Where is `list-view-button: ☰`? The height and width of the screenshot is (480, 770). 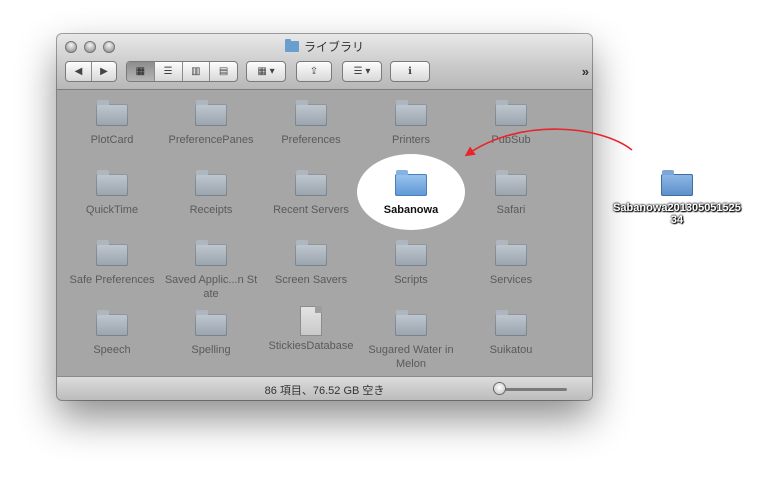 list-view-button: ☰ is located at coordinates (169, 71).